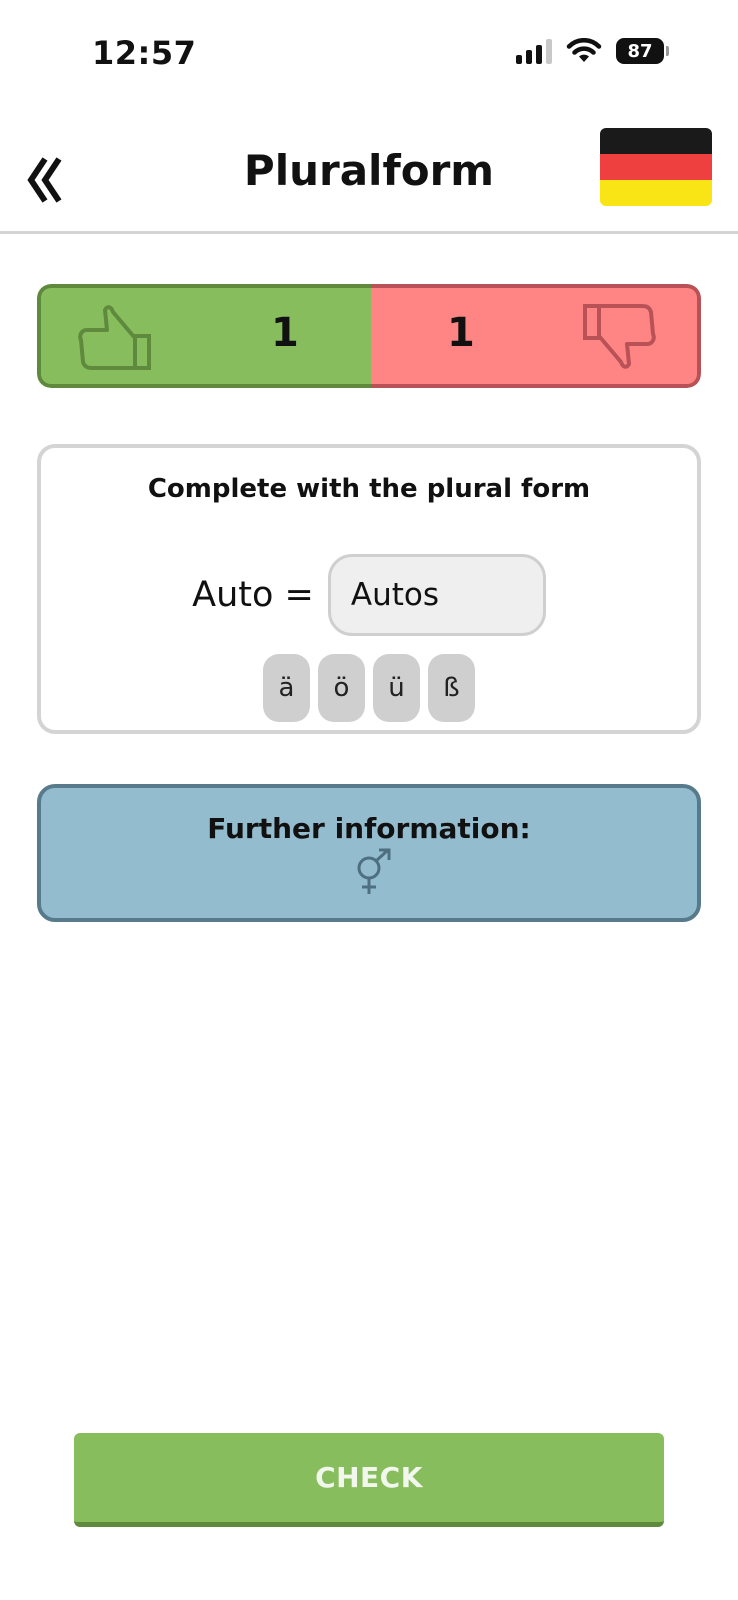 The height and width of the screenshot is (1600, 738). I want to click on score-bar: 1 1, so click(369, 336).